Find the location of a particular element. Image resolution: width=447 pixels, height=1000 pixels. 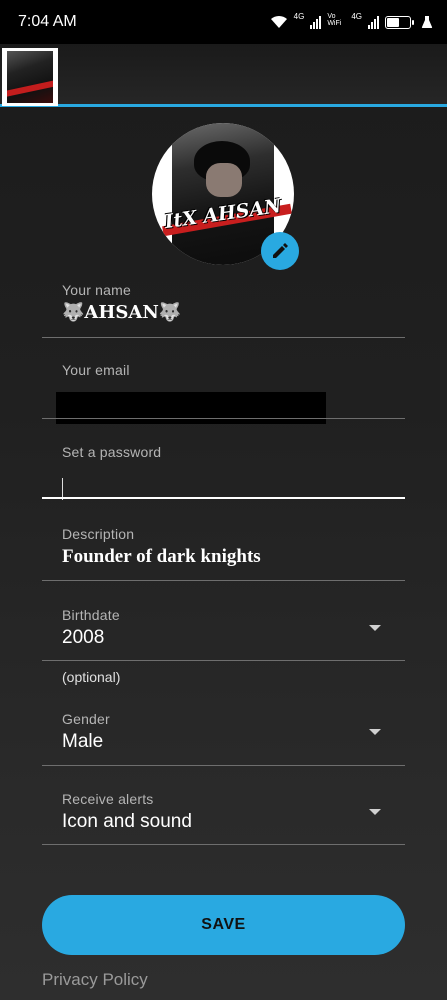

pencil-icon is located at coordinates (280, 250).